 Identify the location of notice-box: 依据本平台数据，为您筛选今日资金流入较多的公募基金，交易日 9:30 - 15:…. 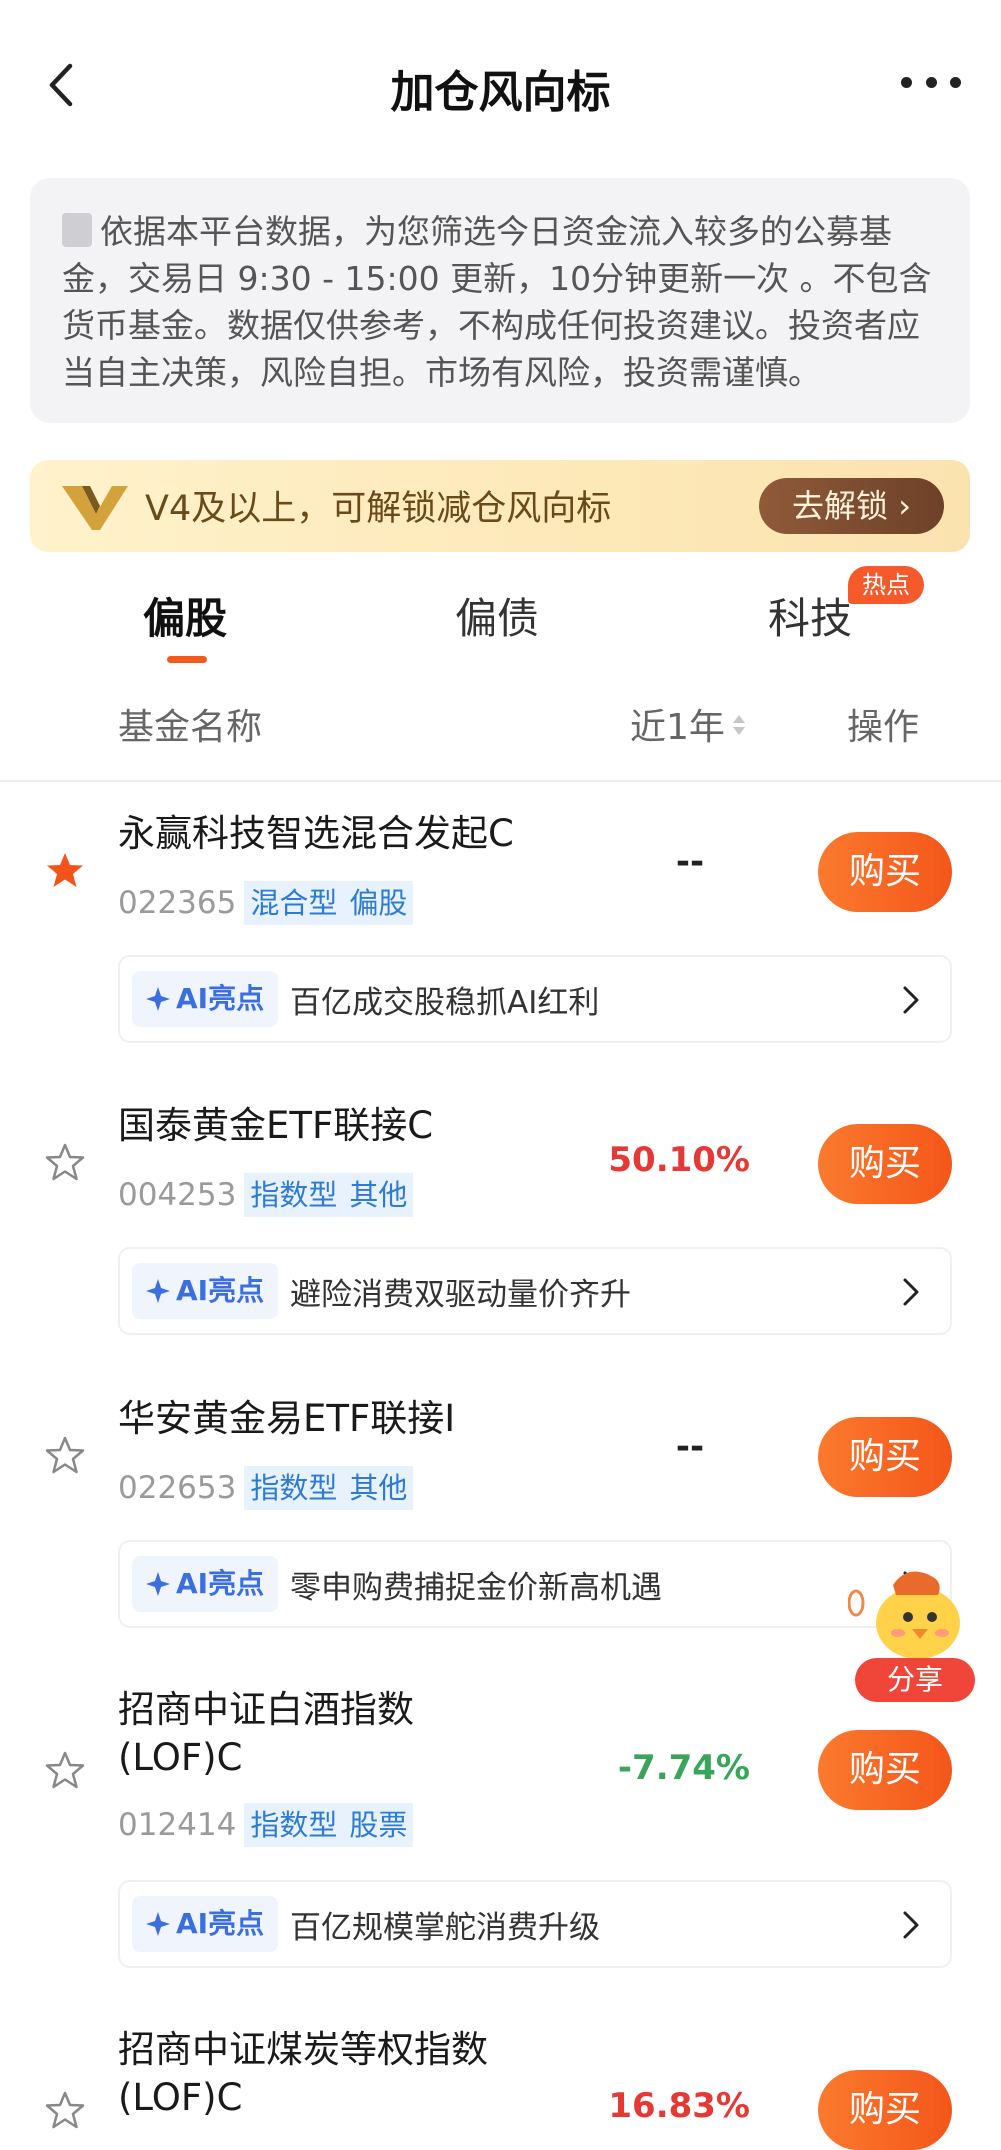
(500, 300).